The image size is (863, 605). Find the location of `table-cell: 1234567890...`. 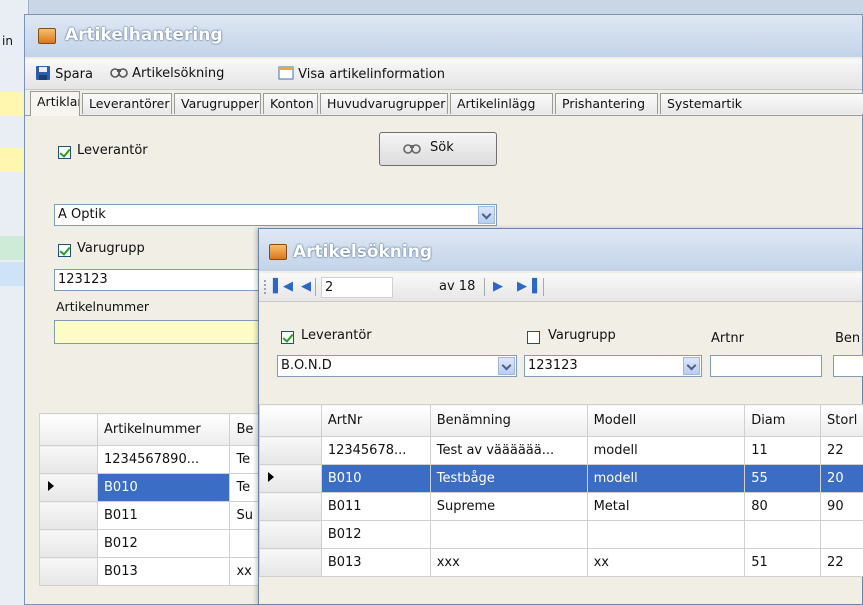

table-cell: 1234567890... is located at coordinates (163, 459).